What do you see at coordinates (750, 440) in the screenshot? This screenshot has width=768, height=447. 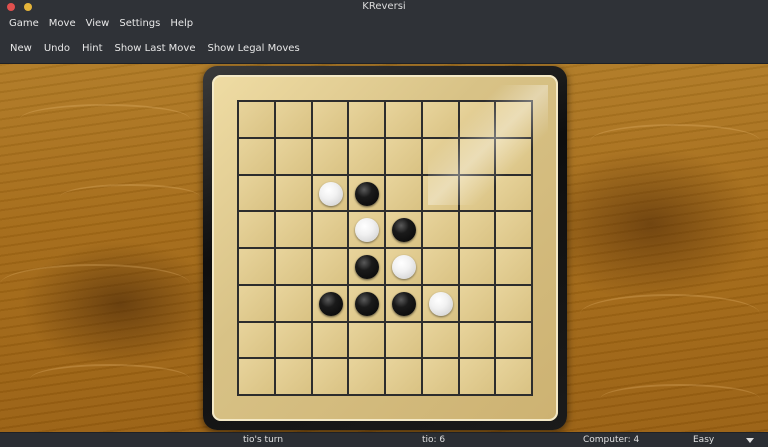 I see `chevron-down-icon` at bounding box center [750, 440].